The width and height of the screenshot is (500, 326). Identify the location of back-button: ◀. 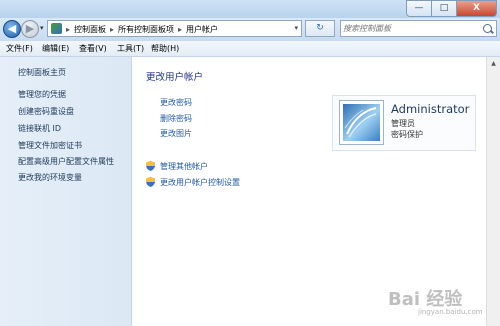
(12, 29).